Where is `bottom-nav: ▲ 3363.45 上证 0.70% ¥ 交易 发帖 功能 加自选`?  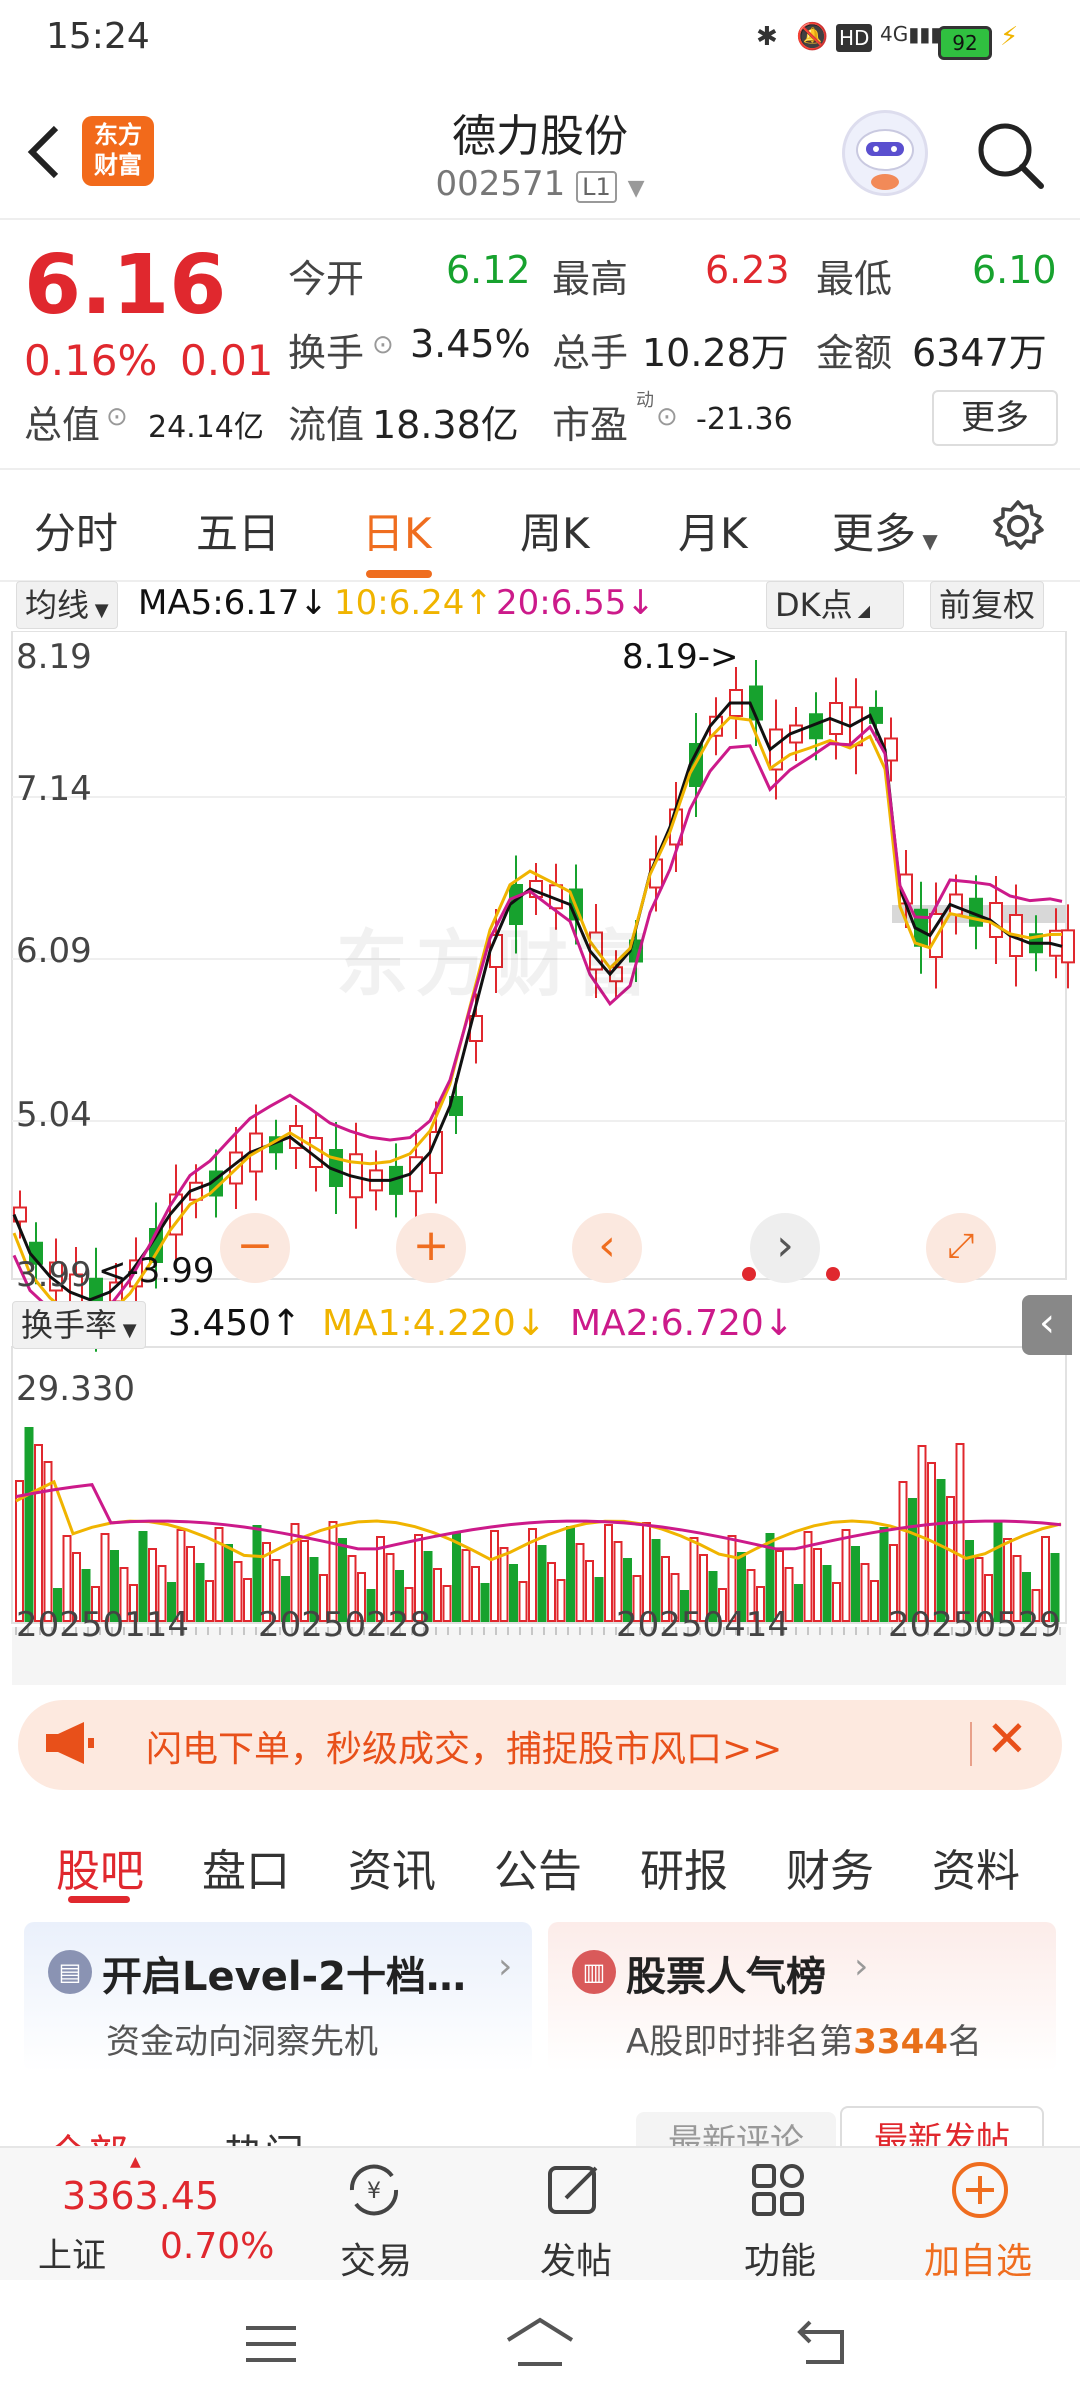 bottom-nav: ▲ 3363.45 上证 0.70% ¥ 交易 发帖 功能 加自选 is located at coordinates (540, 2214).